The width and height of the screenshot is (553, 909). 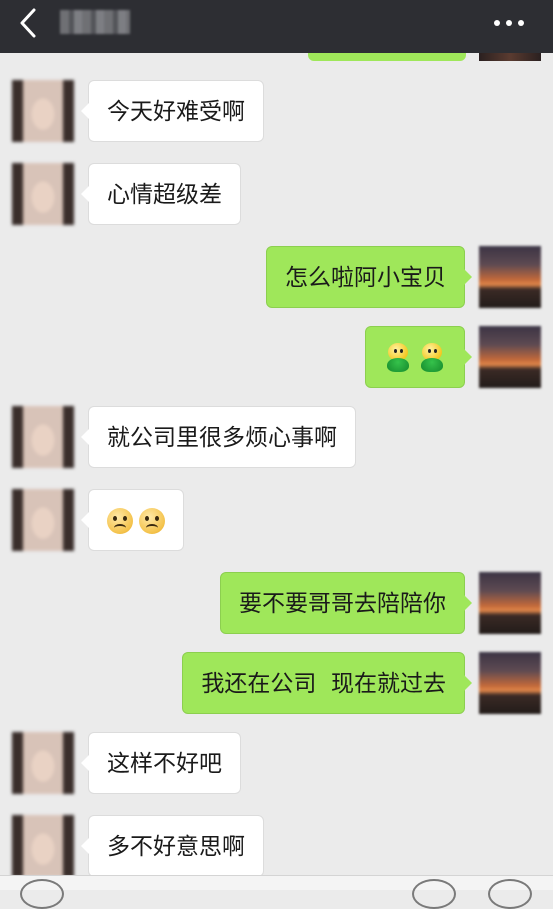 I want to click on outgoing-sticker-bubble, so click(x=418, y=357).